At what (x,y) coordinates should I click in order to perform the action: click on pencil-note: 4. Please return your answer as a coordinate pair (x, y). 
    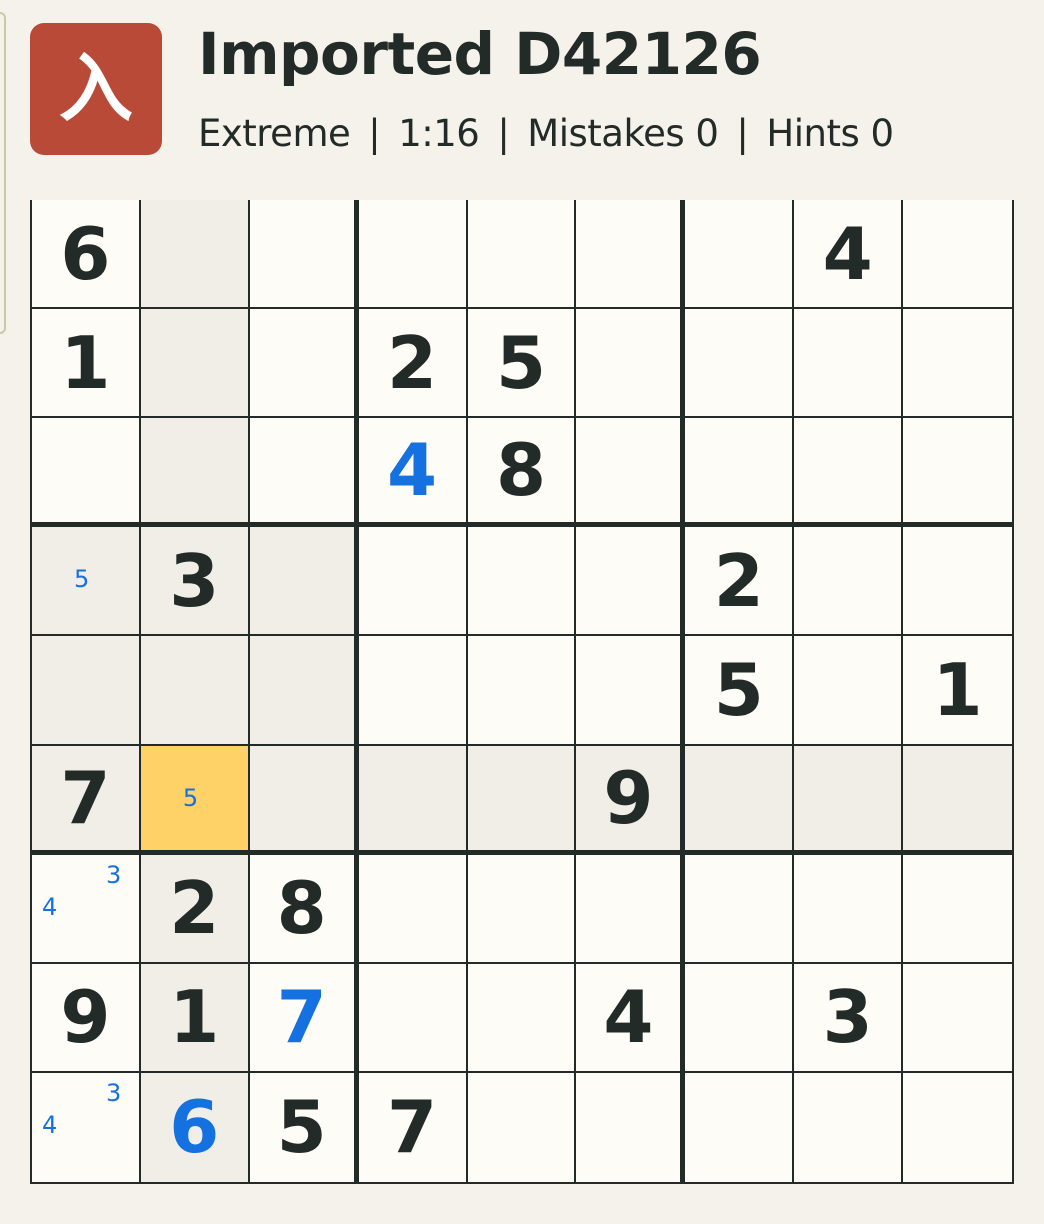
    Looking at the image, I should click on (50, 1124).